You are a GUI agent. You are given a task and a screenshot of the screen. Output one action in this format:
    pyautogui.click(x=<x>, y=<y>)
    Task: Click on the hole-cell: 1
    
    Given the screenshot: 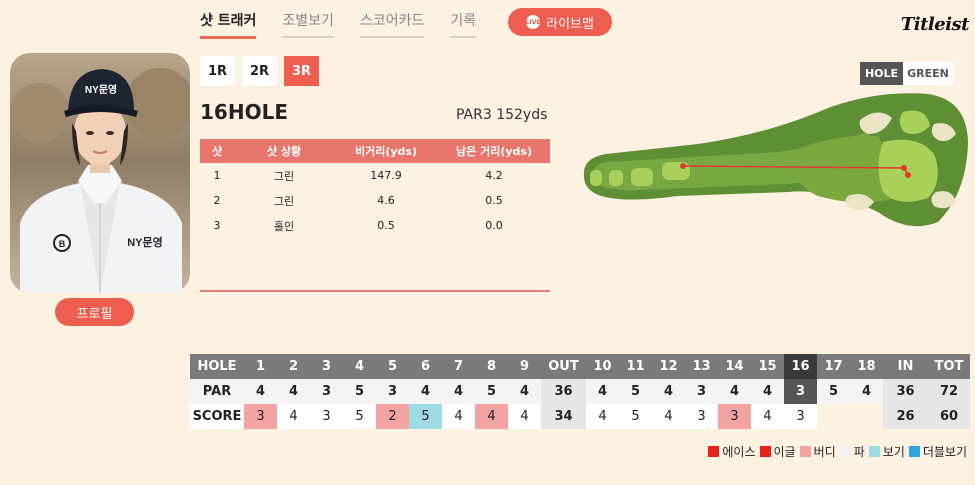 What is the action you would take?
    pyautogui.click(x=260, y=366)
    